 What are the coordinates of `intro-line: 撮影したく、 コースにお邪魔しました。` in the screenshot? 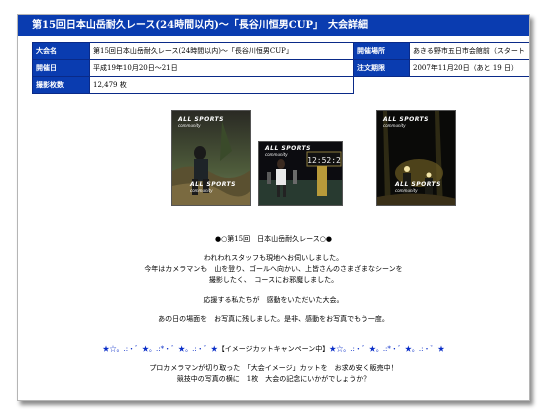 It's located at (273, 280).